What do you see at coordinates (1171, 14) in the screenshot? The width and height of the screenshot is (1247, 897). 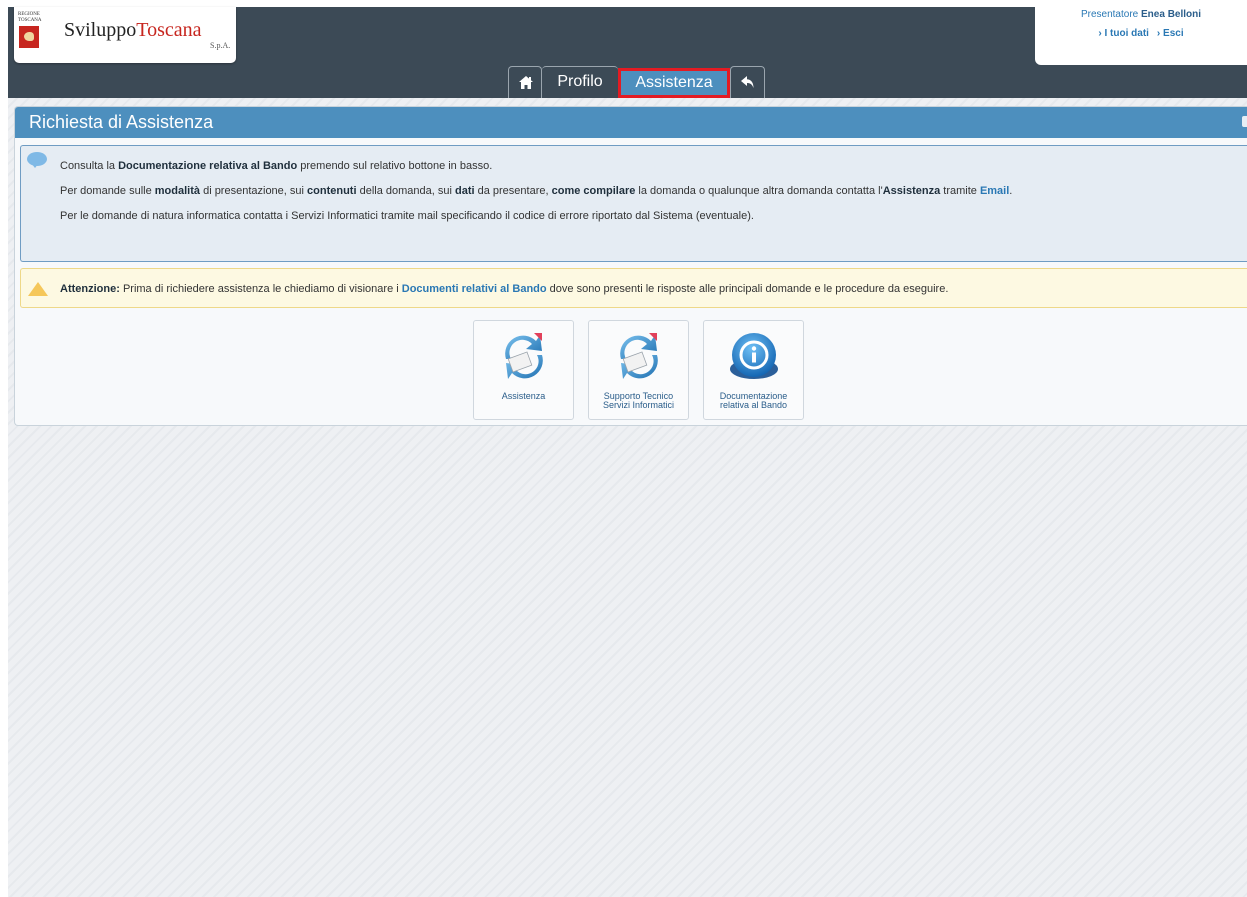 I see `user-name: Enea Belloni` at bounding box center [1171, 14].